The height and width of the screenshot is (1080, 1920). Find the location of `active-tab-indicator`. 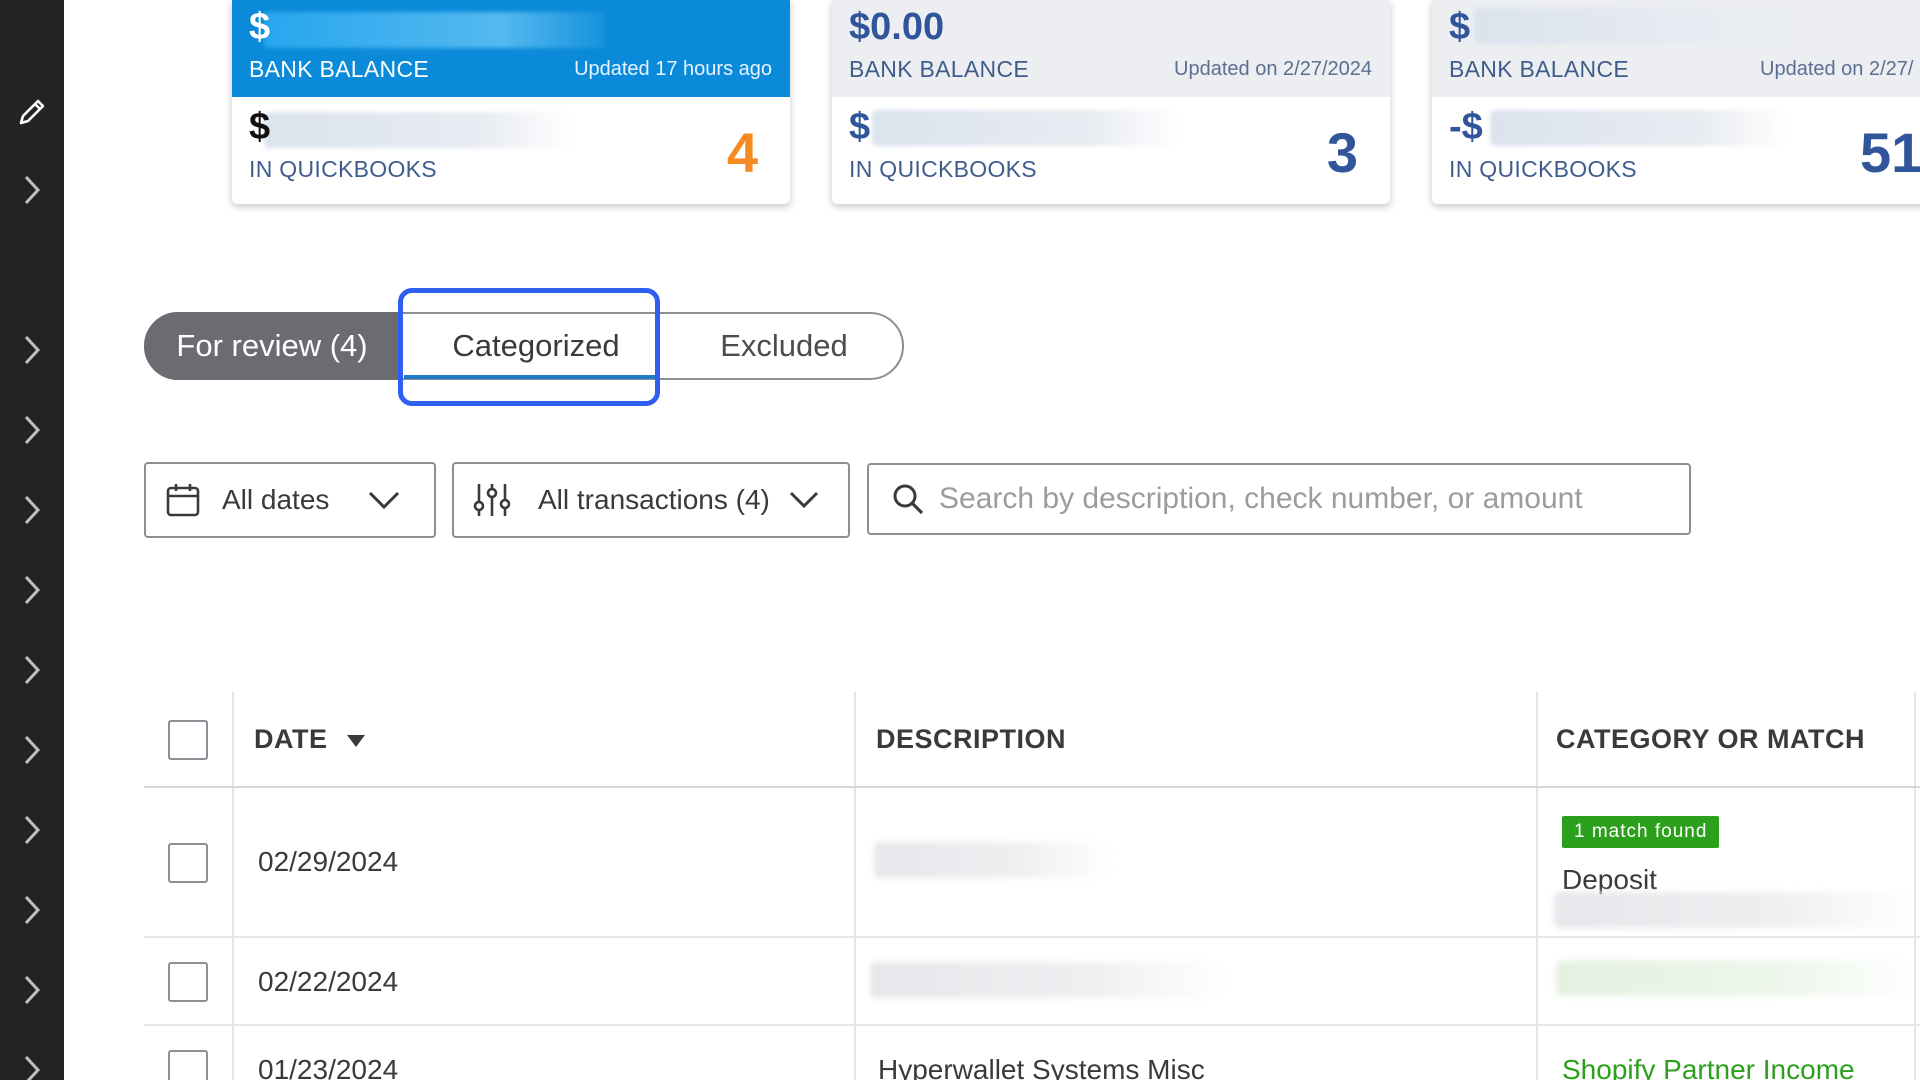

active-tab-indicator is located at coordinates (530, 377).